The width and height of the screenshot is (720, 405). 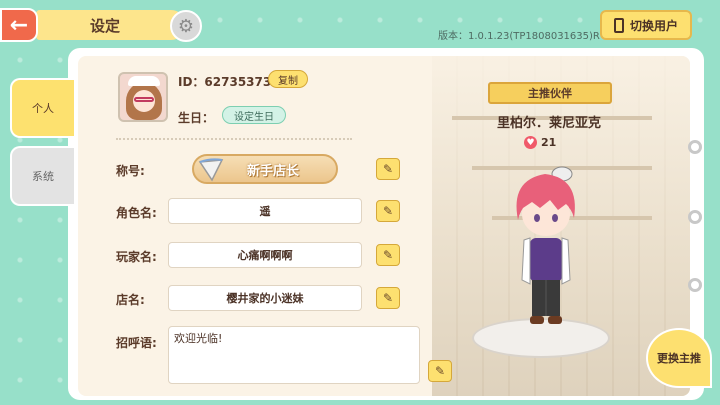 I want to click on top-bar: 设定 ← ⚙ 版本：1.0.1.23(TP1808031635)R 切换用户, so click(x=360, y=26).